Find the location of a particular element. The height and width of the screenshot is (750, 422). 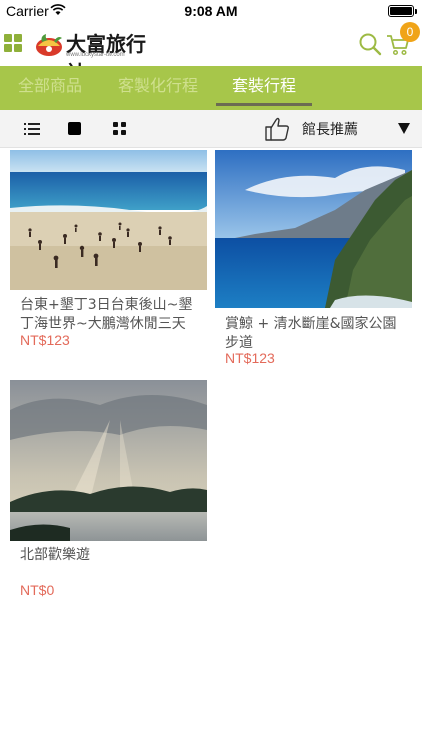

thumbs-up-icon is located at coordinates (277, 129).